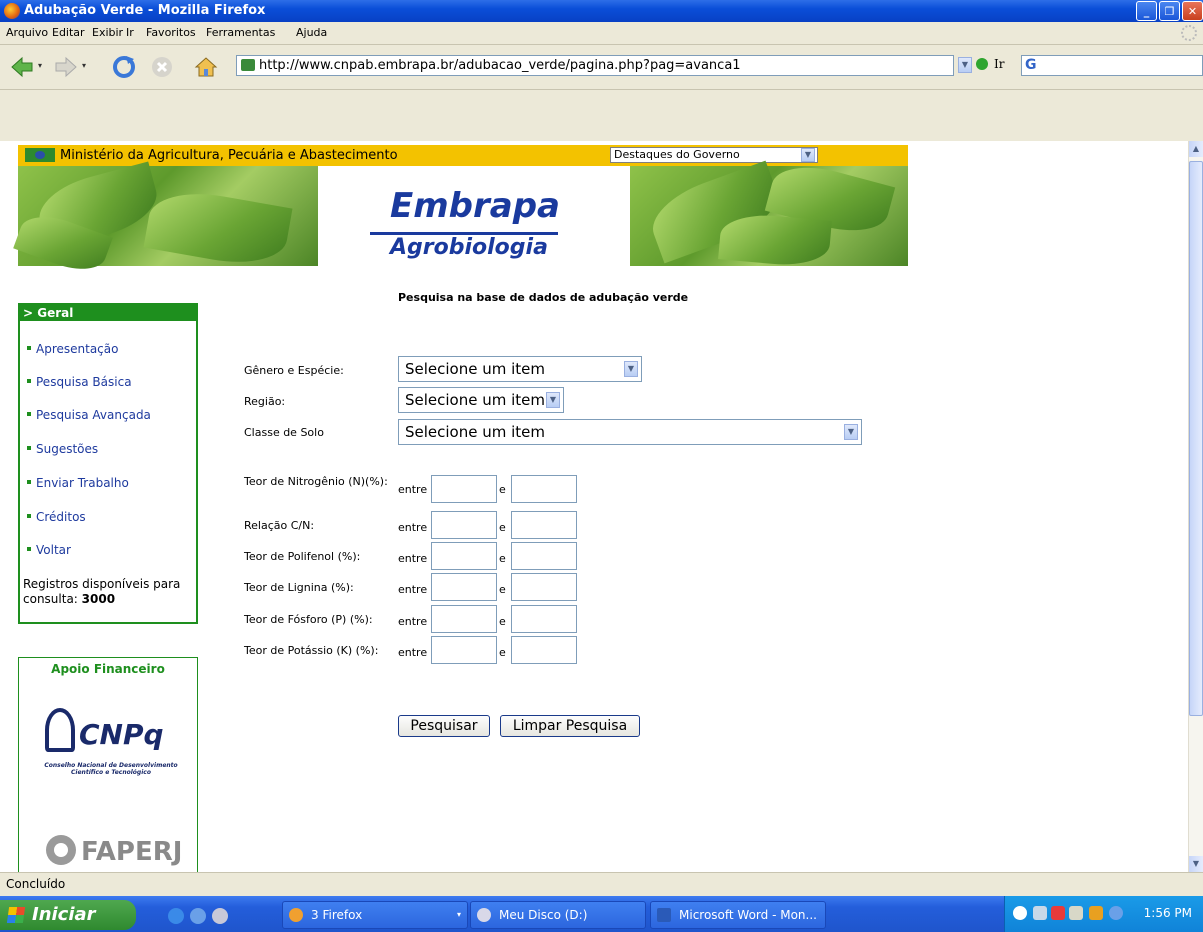 The width and height of the screenshot is (1203, 932). I want to click on task-meu-disco: Meu Disco (D:), so click(558, 915).